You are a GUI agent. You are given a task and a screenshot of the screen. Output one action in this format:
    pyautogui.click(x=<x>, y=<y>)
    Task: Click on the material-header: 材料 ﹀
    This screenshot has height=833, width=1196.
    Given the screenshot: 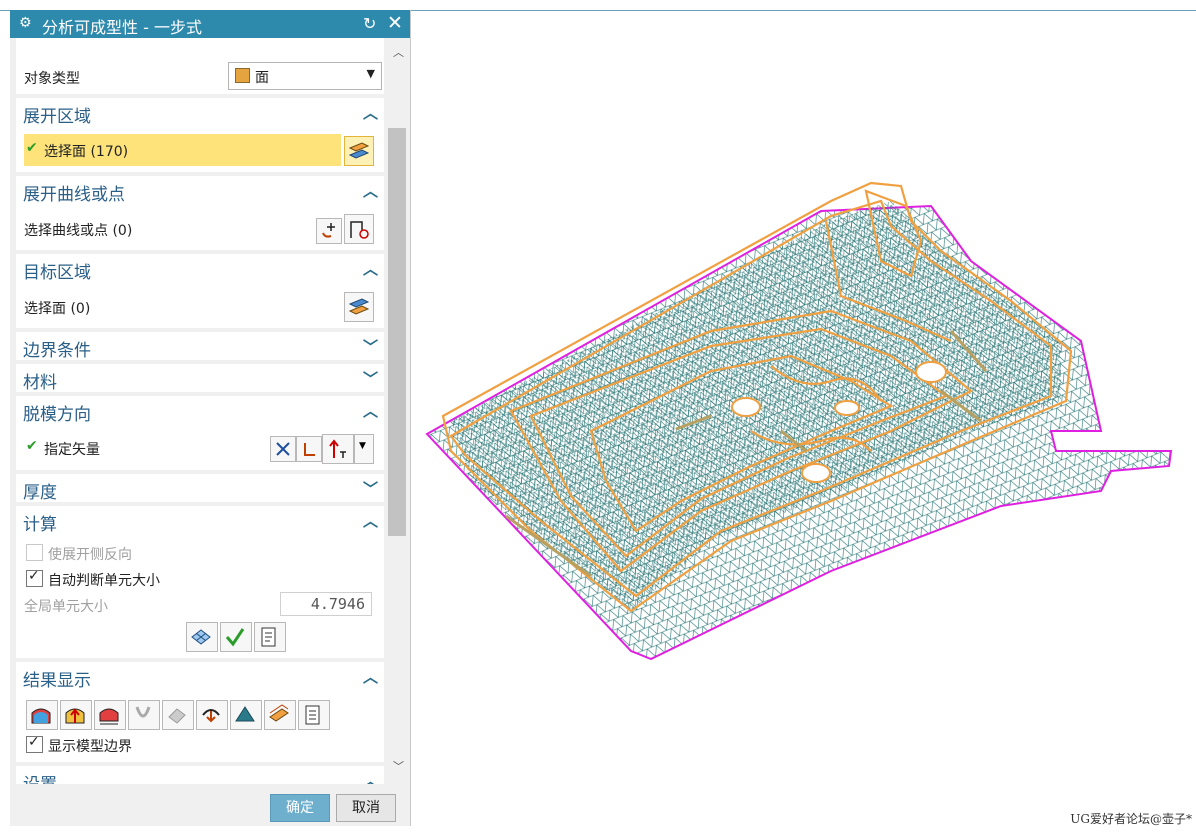 What is the action you would take?
    pyautogui.click(x=200, y=378)
    